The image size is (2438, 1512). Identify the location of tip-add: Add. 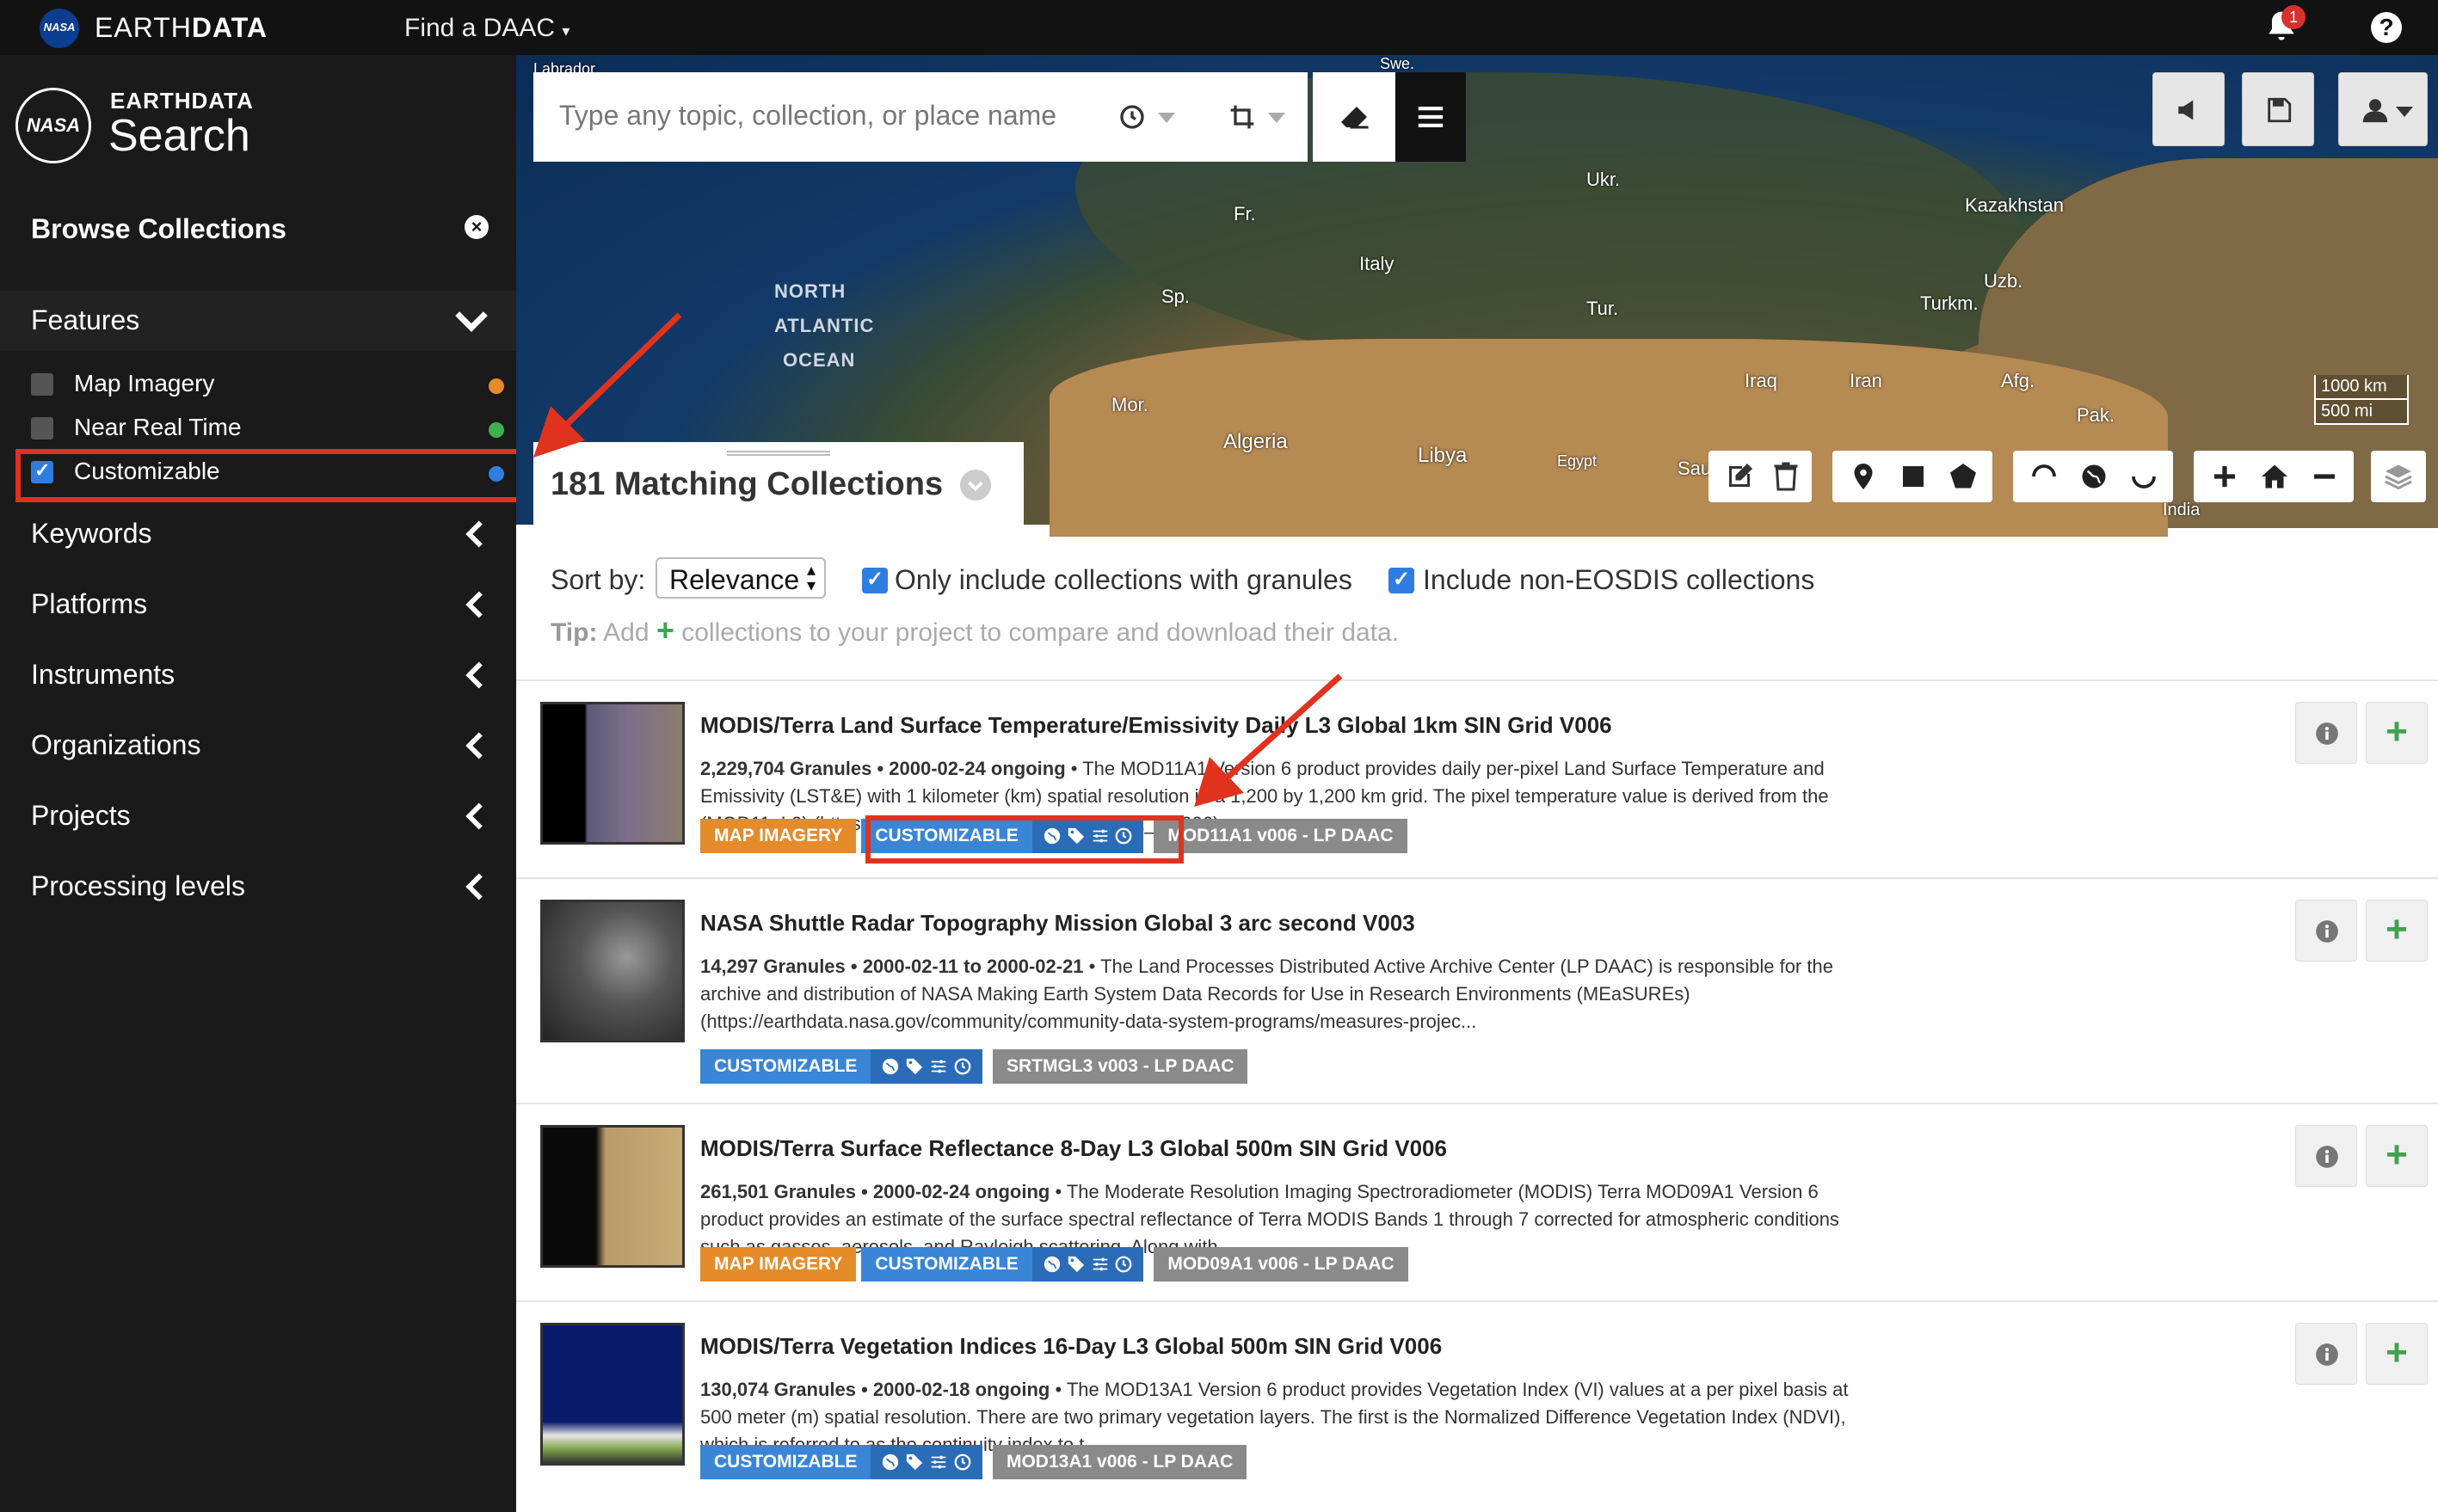
(626, 633).